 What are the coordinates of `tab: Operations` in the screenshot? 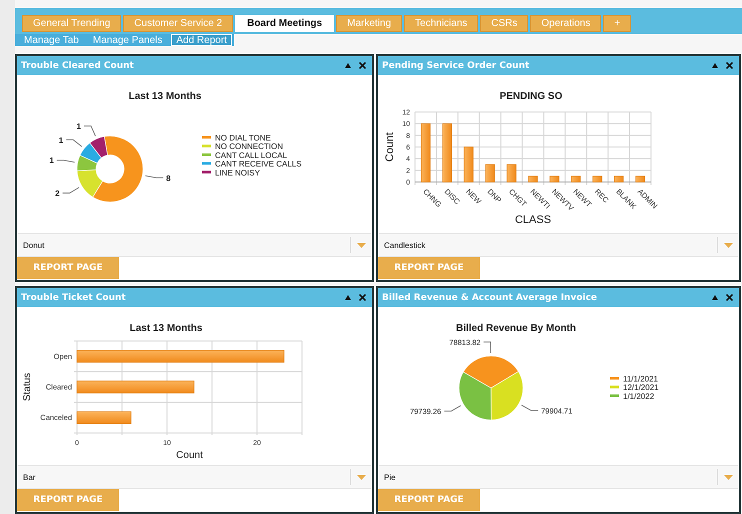 It's located at (566, 23).